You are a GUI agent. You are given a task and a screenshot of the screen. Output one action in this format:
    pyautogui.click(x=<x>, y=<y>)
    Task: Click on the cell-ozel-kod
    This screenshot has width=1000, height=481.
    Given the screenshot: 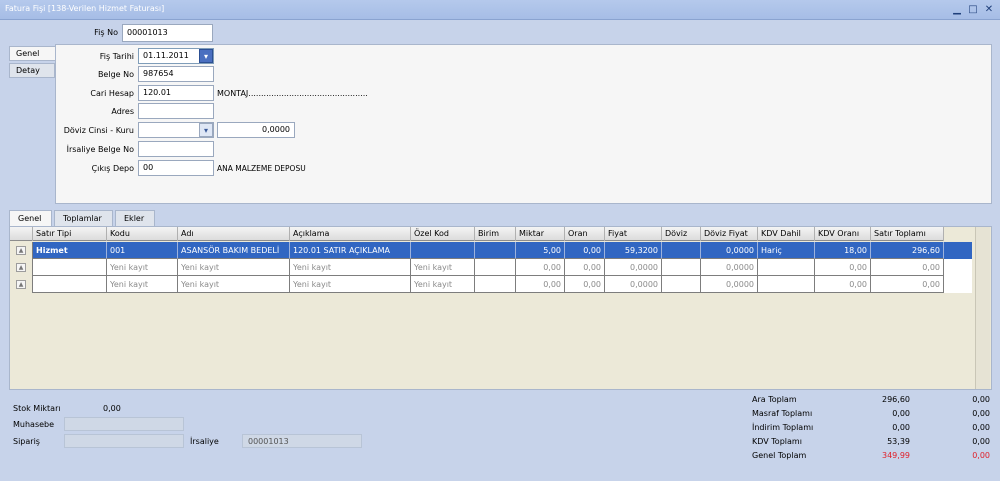 What is the action you would take?
    pyautogui.click(x=443, y=250)
    